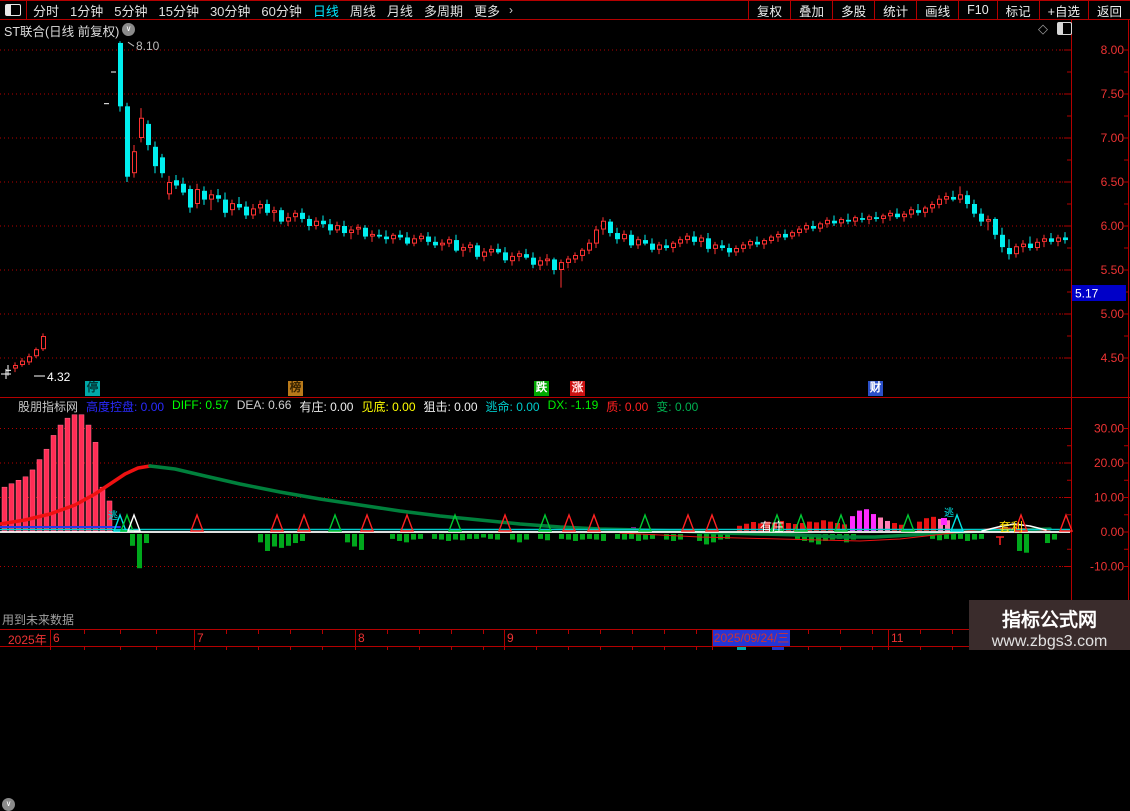 The height and width of the screenshot is (811, 1130). Describe the element at coordinates (811, 10) in the screenshot. I see `toolbar-action-1: 叠加` at that location.